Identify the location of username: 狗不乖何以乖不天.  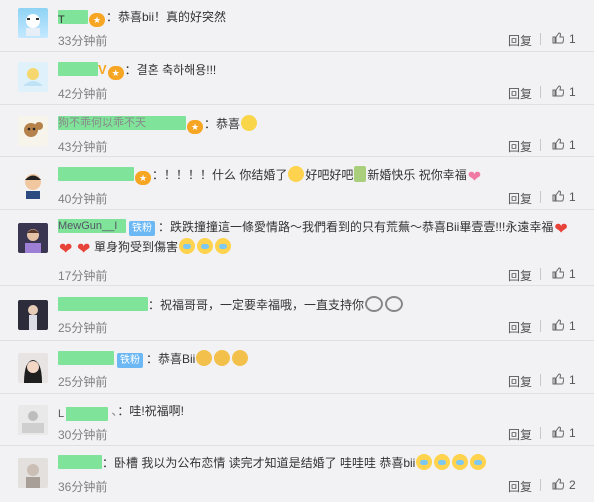
(122, 123).